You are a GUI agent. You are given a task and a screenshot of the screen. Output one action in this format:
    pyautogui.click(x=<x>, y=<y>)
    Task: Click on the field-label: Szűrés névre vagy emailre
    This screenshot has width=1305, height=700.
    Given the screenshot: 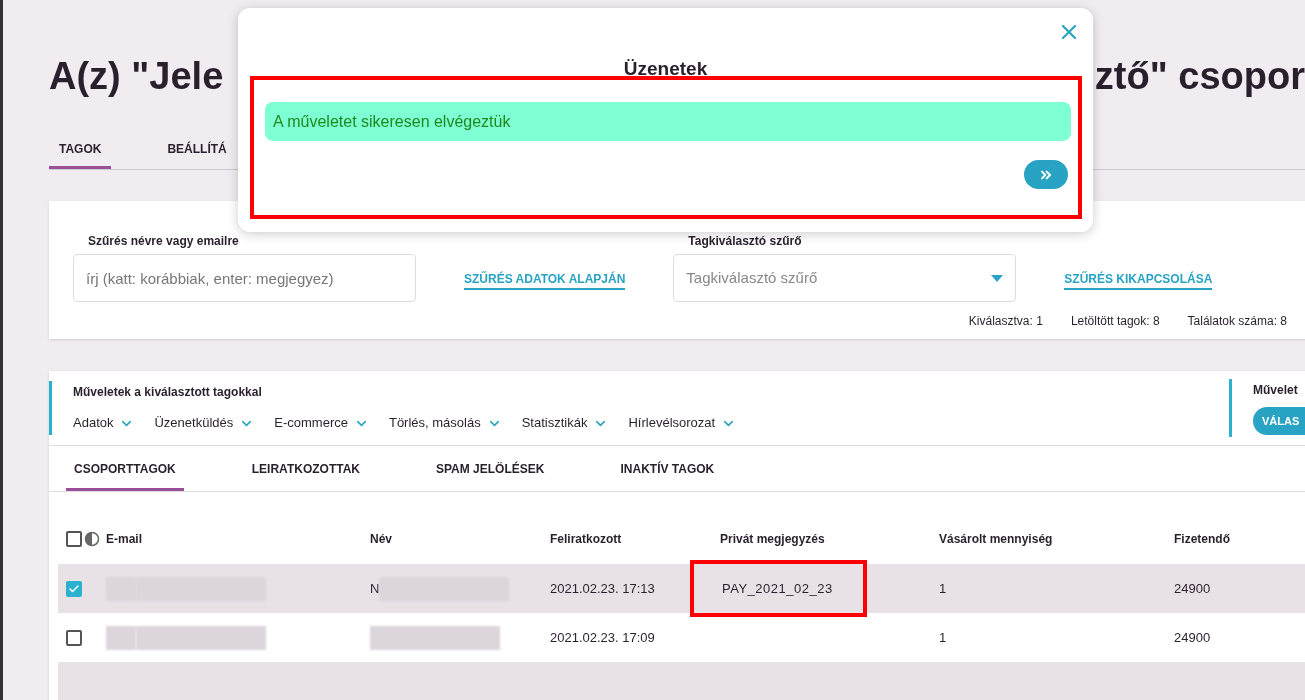 What is the action you would take?
    pyautogui.click(x=164, y=241)
    